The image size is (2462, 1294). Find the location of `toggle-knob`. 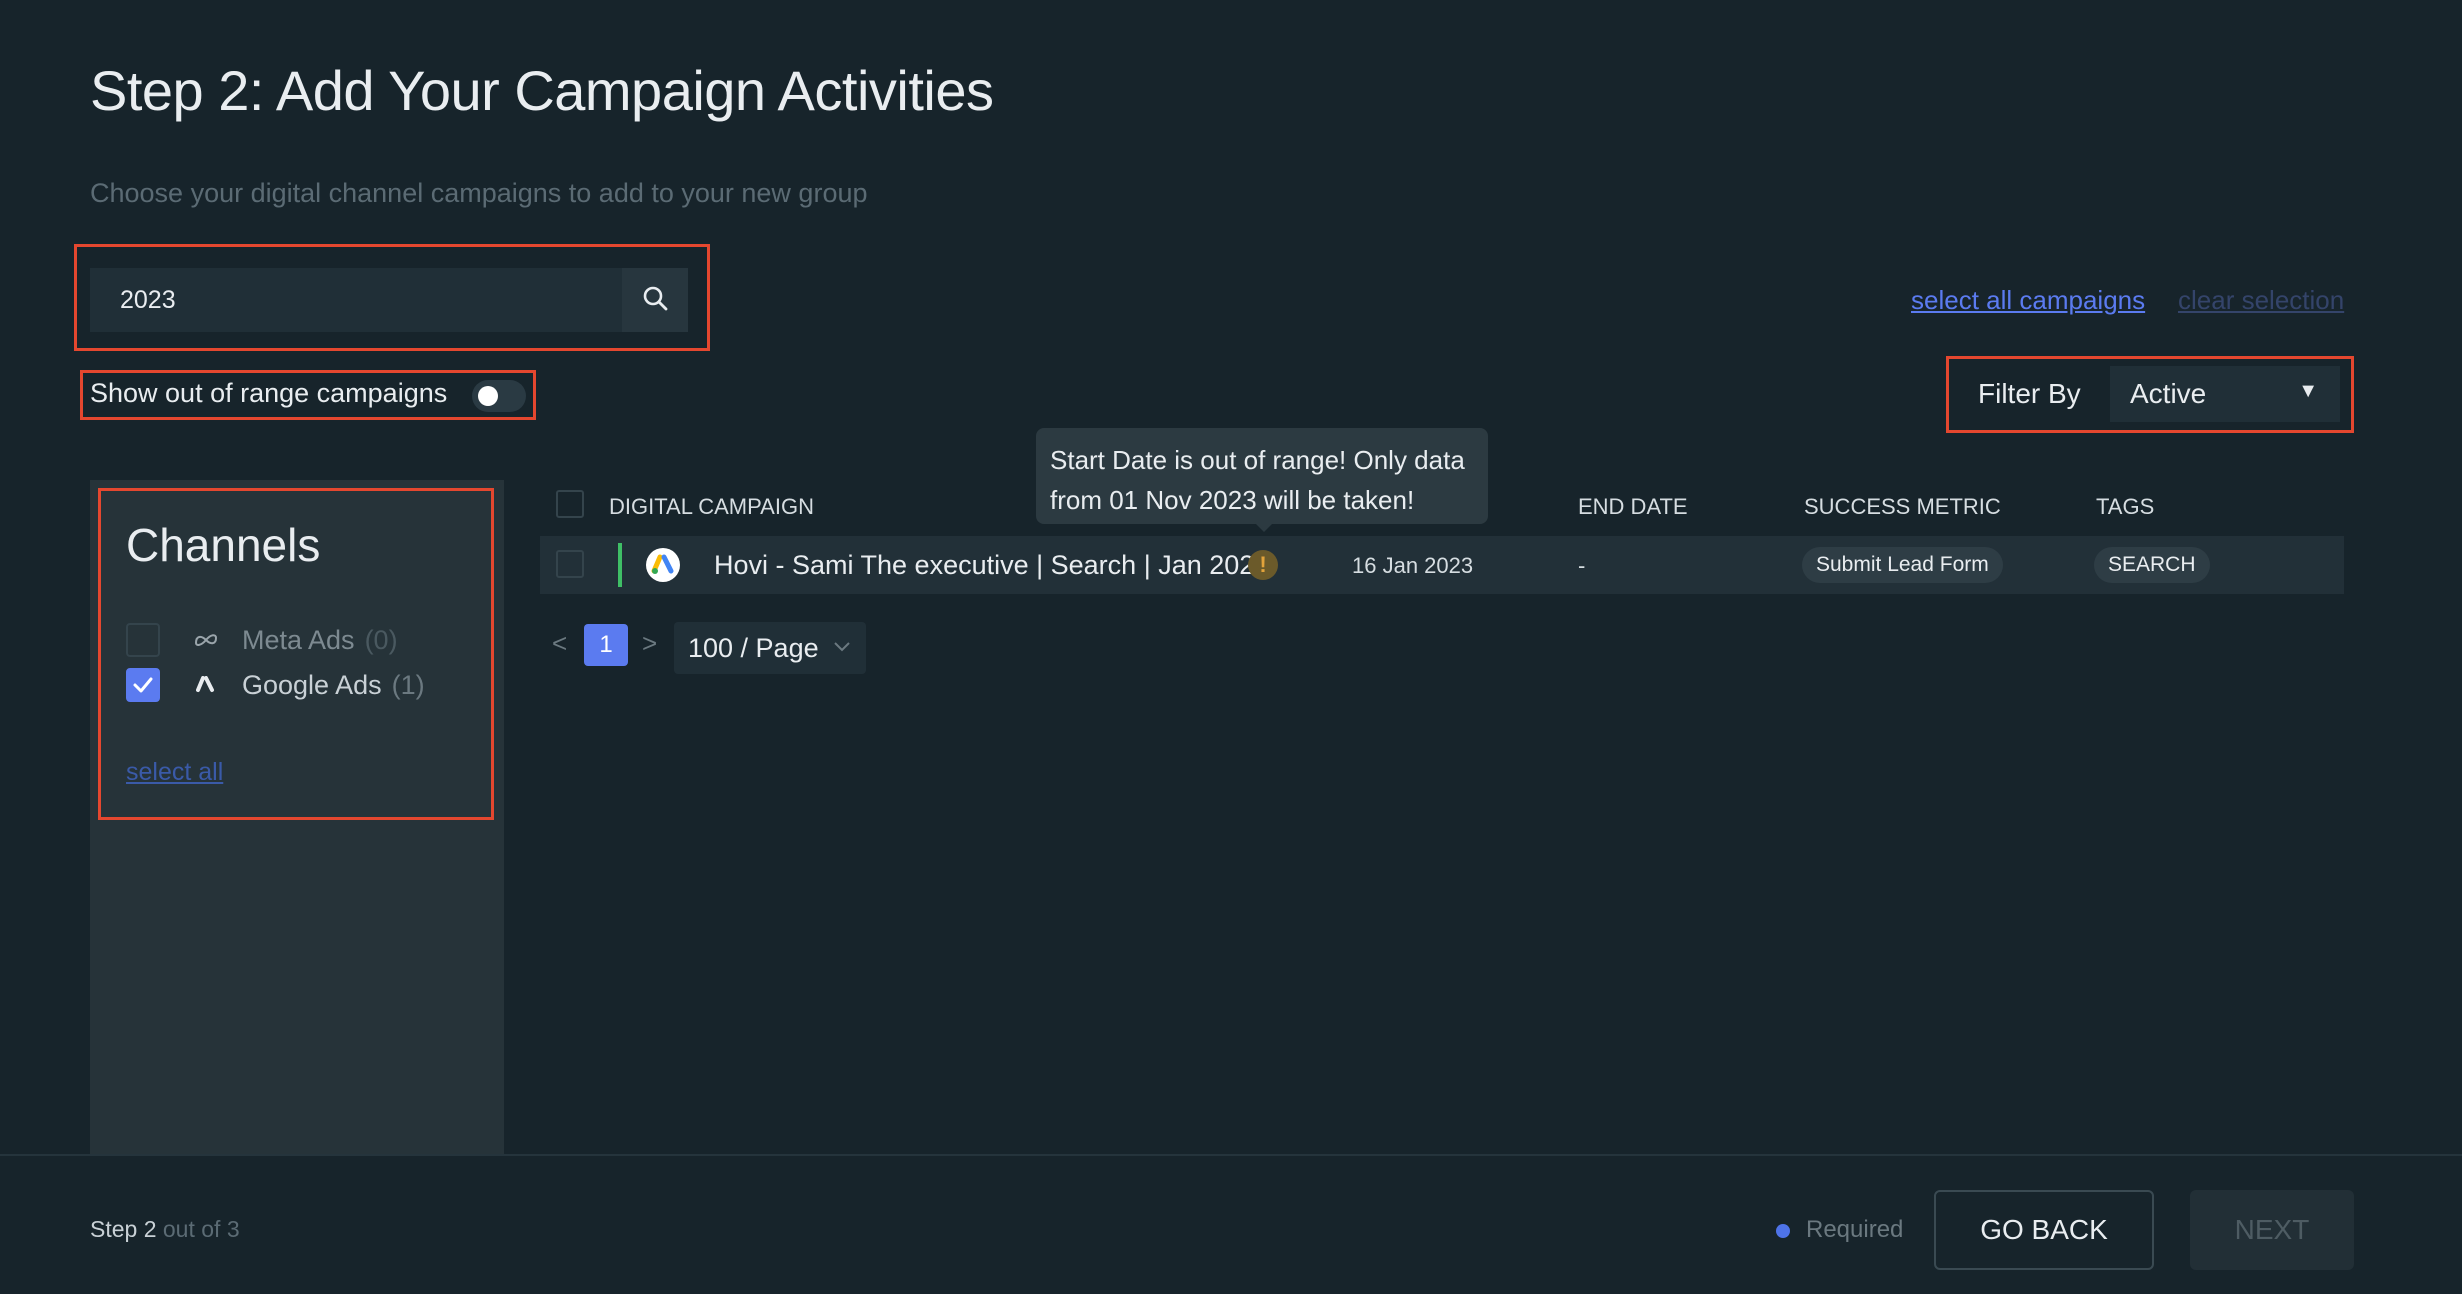

toggle-knob is located at coordinates (488, 396).